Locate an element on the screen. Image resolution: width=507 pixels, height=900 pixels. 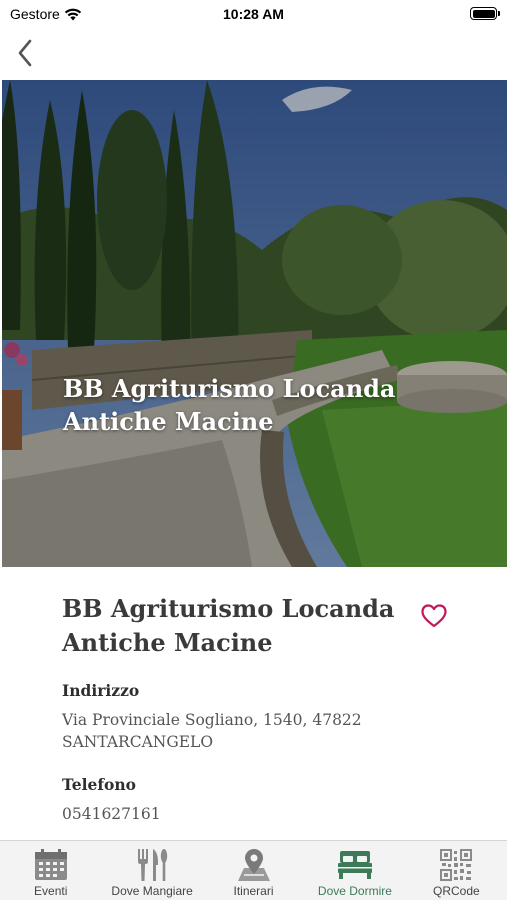
tab-eventi: Eventi is located at coordinates (50, 870).